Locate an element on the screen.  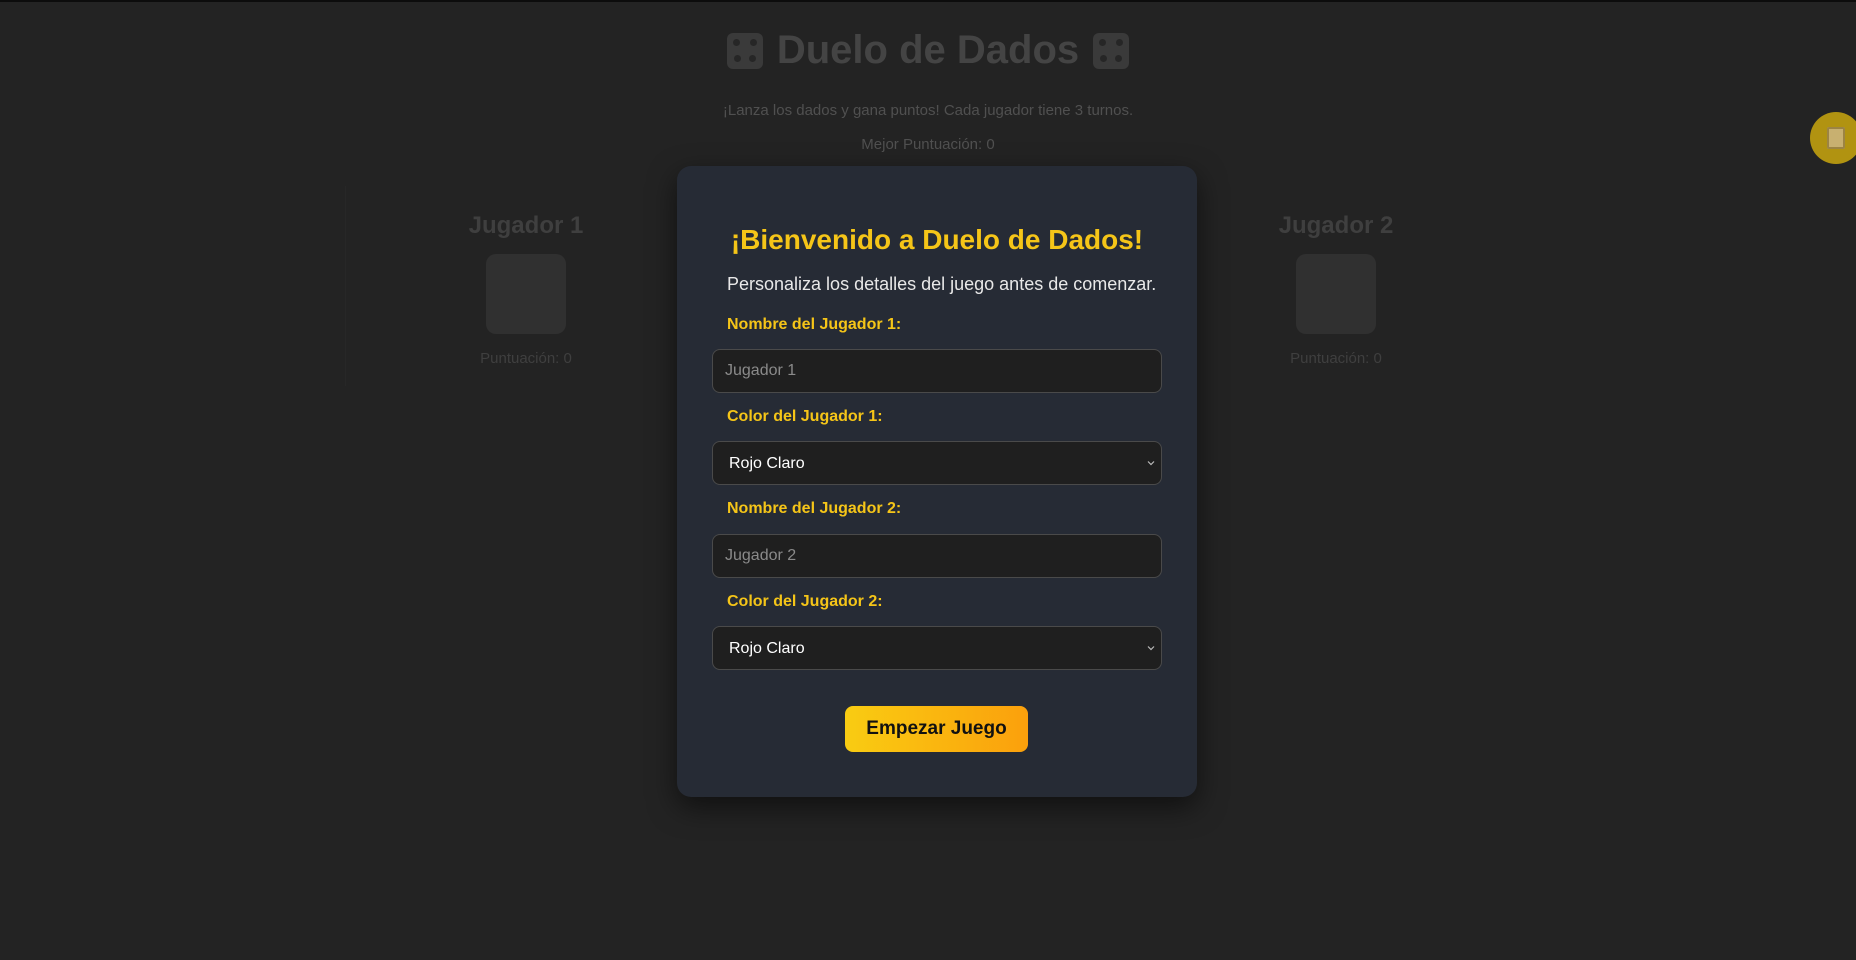
player2-color-label: Color del Jugador 2: is located at coordinates (805, 601).